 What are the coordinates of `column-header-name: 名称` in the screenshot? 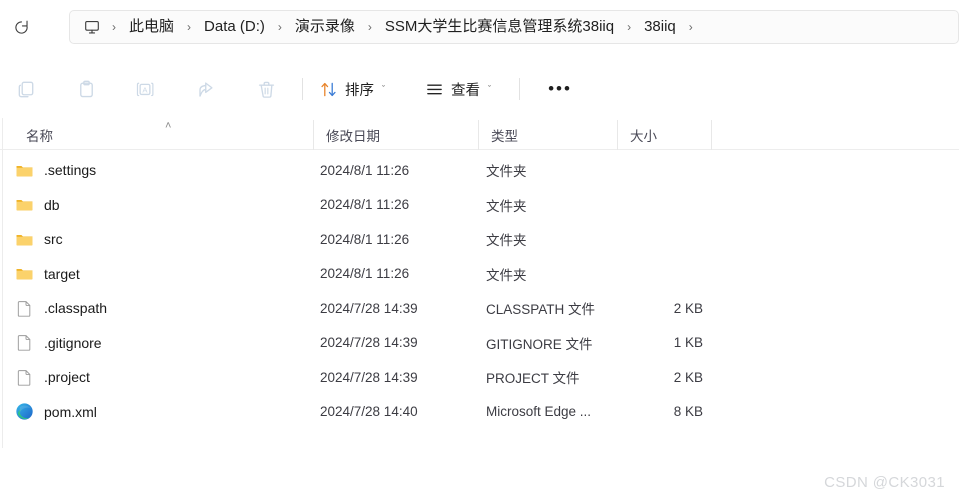 It's located at (163, 135).